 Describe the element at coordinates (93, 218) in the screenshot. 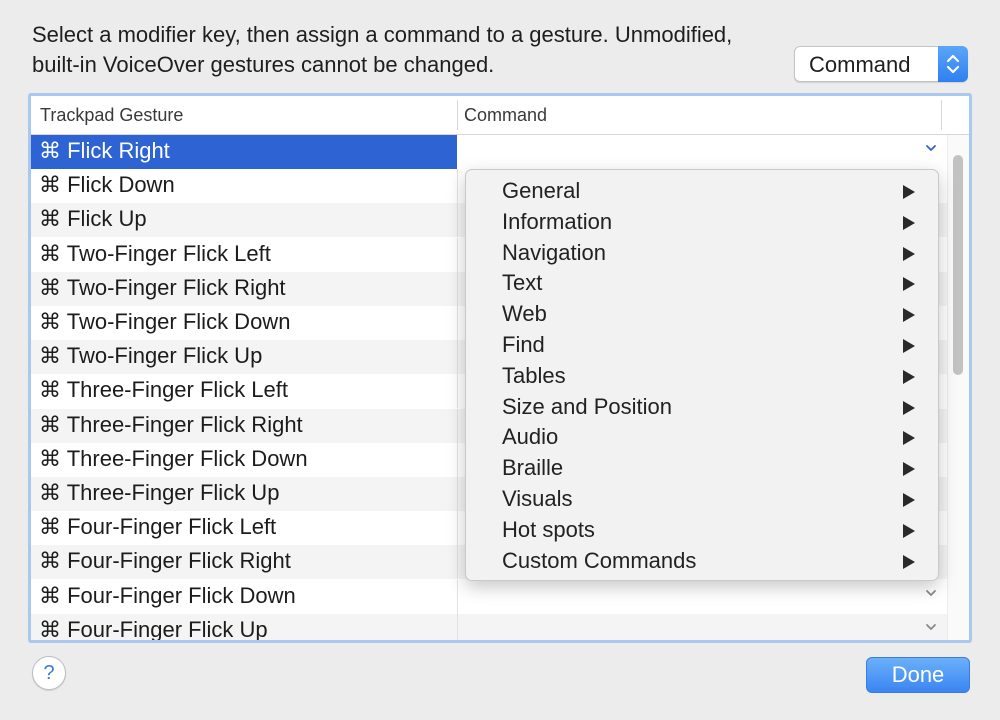

I see `gesture-cell: ⌘ Flick Up` at that location.